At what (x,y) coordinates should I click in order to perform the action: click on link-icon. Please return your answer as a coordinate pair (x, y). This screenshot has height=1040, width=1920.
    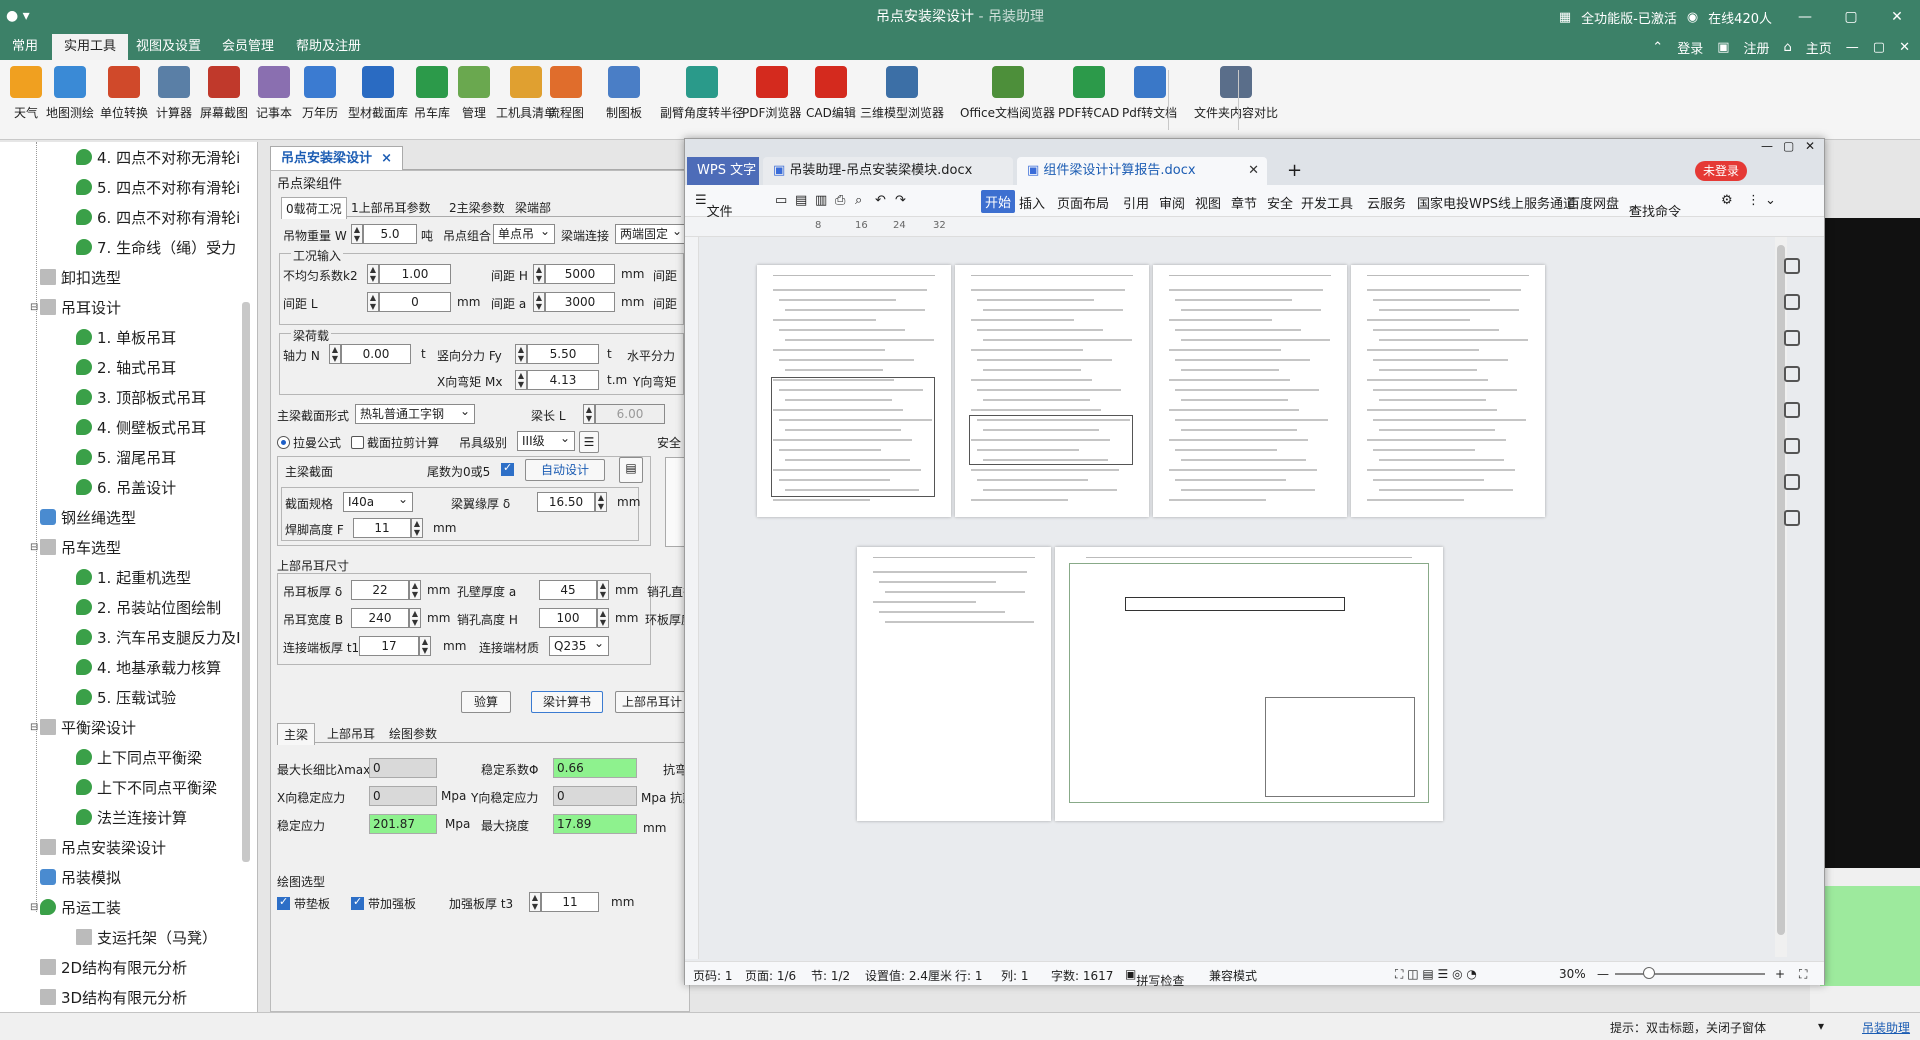
    Looking at the image, I should click on (1792, 518).